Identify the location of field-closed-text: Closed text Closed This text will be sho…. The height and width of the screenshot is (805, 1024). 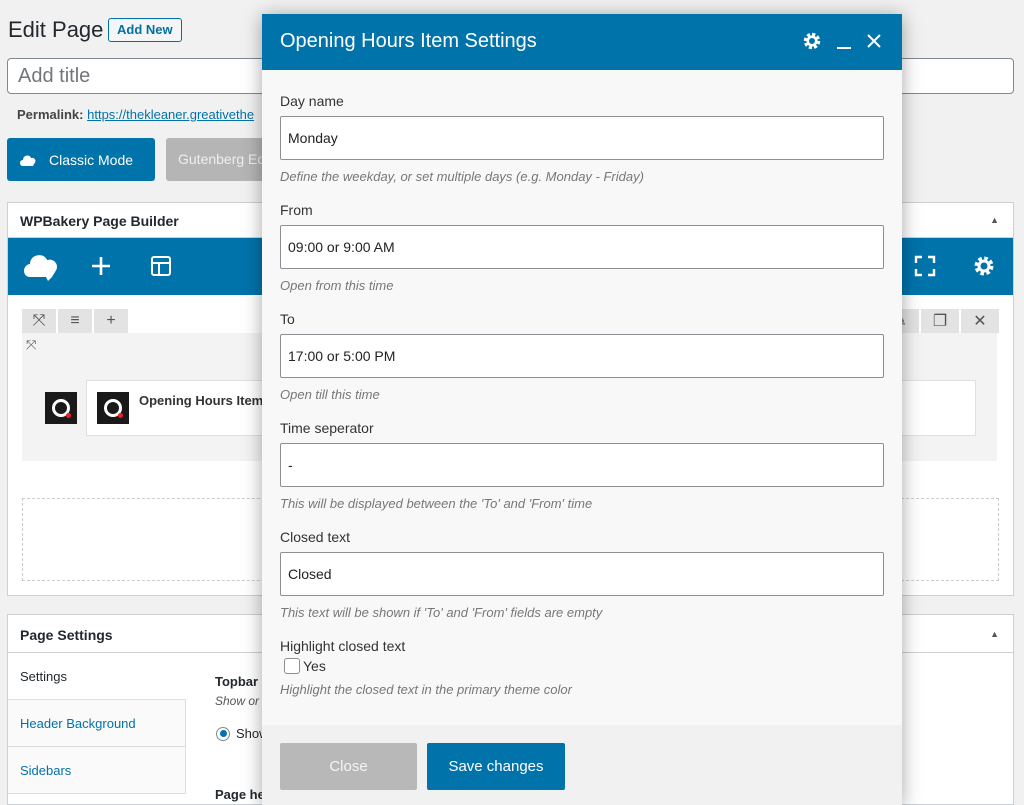
(582, 574).